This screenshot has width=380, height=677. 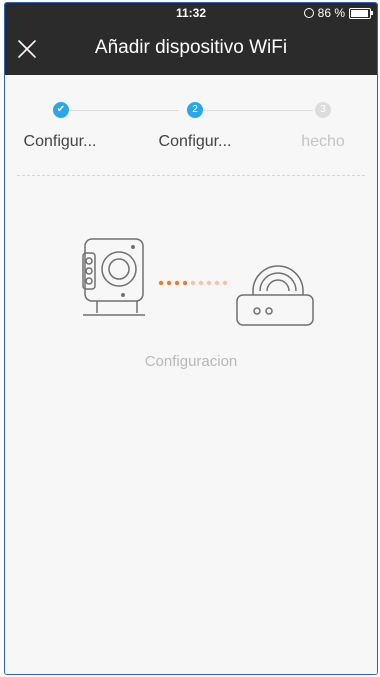 What do you see at coordinates (61, 110) in the screenshot?
I see `step-1-marker: ✔` at bounding box center [61, 110].